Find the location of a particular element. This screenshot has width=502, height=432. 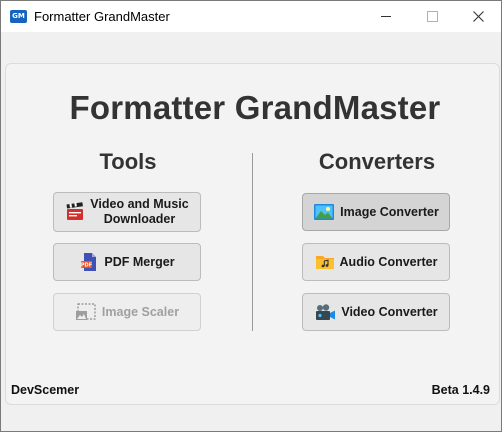

window-title: Formatter GrandMaster is located at coordinates (102, 16).